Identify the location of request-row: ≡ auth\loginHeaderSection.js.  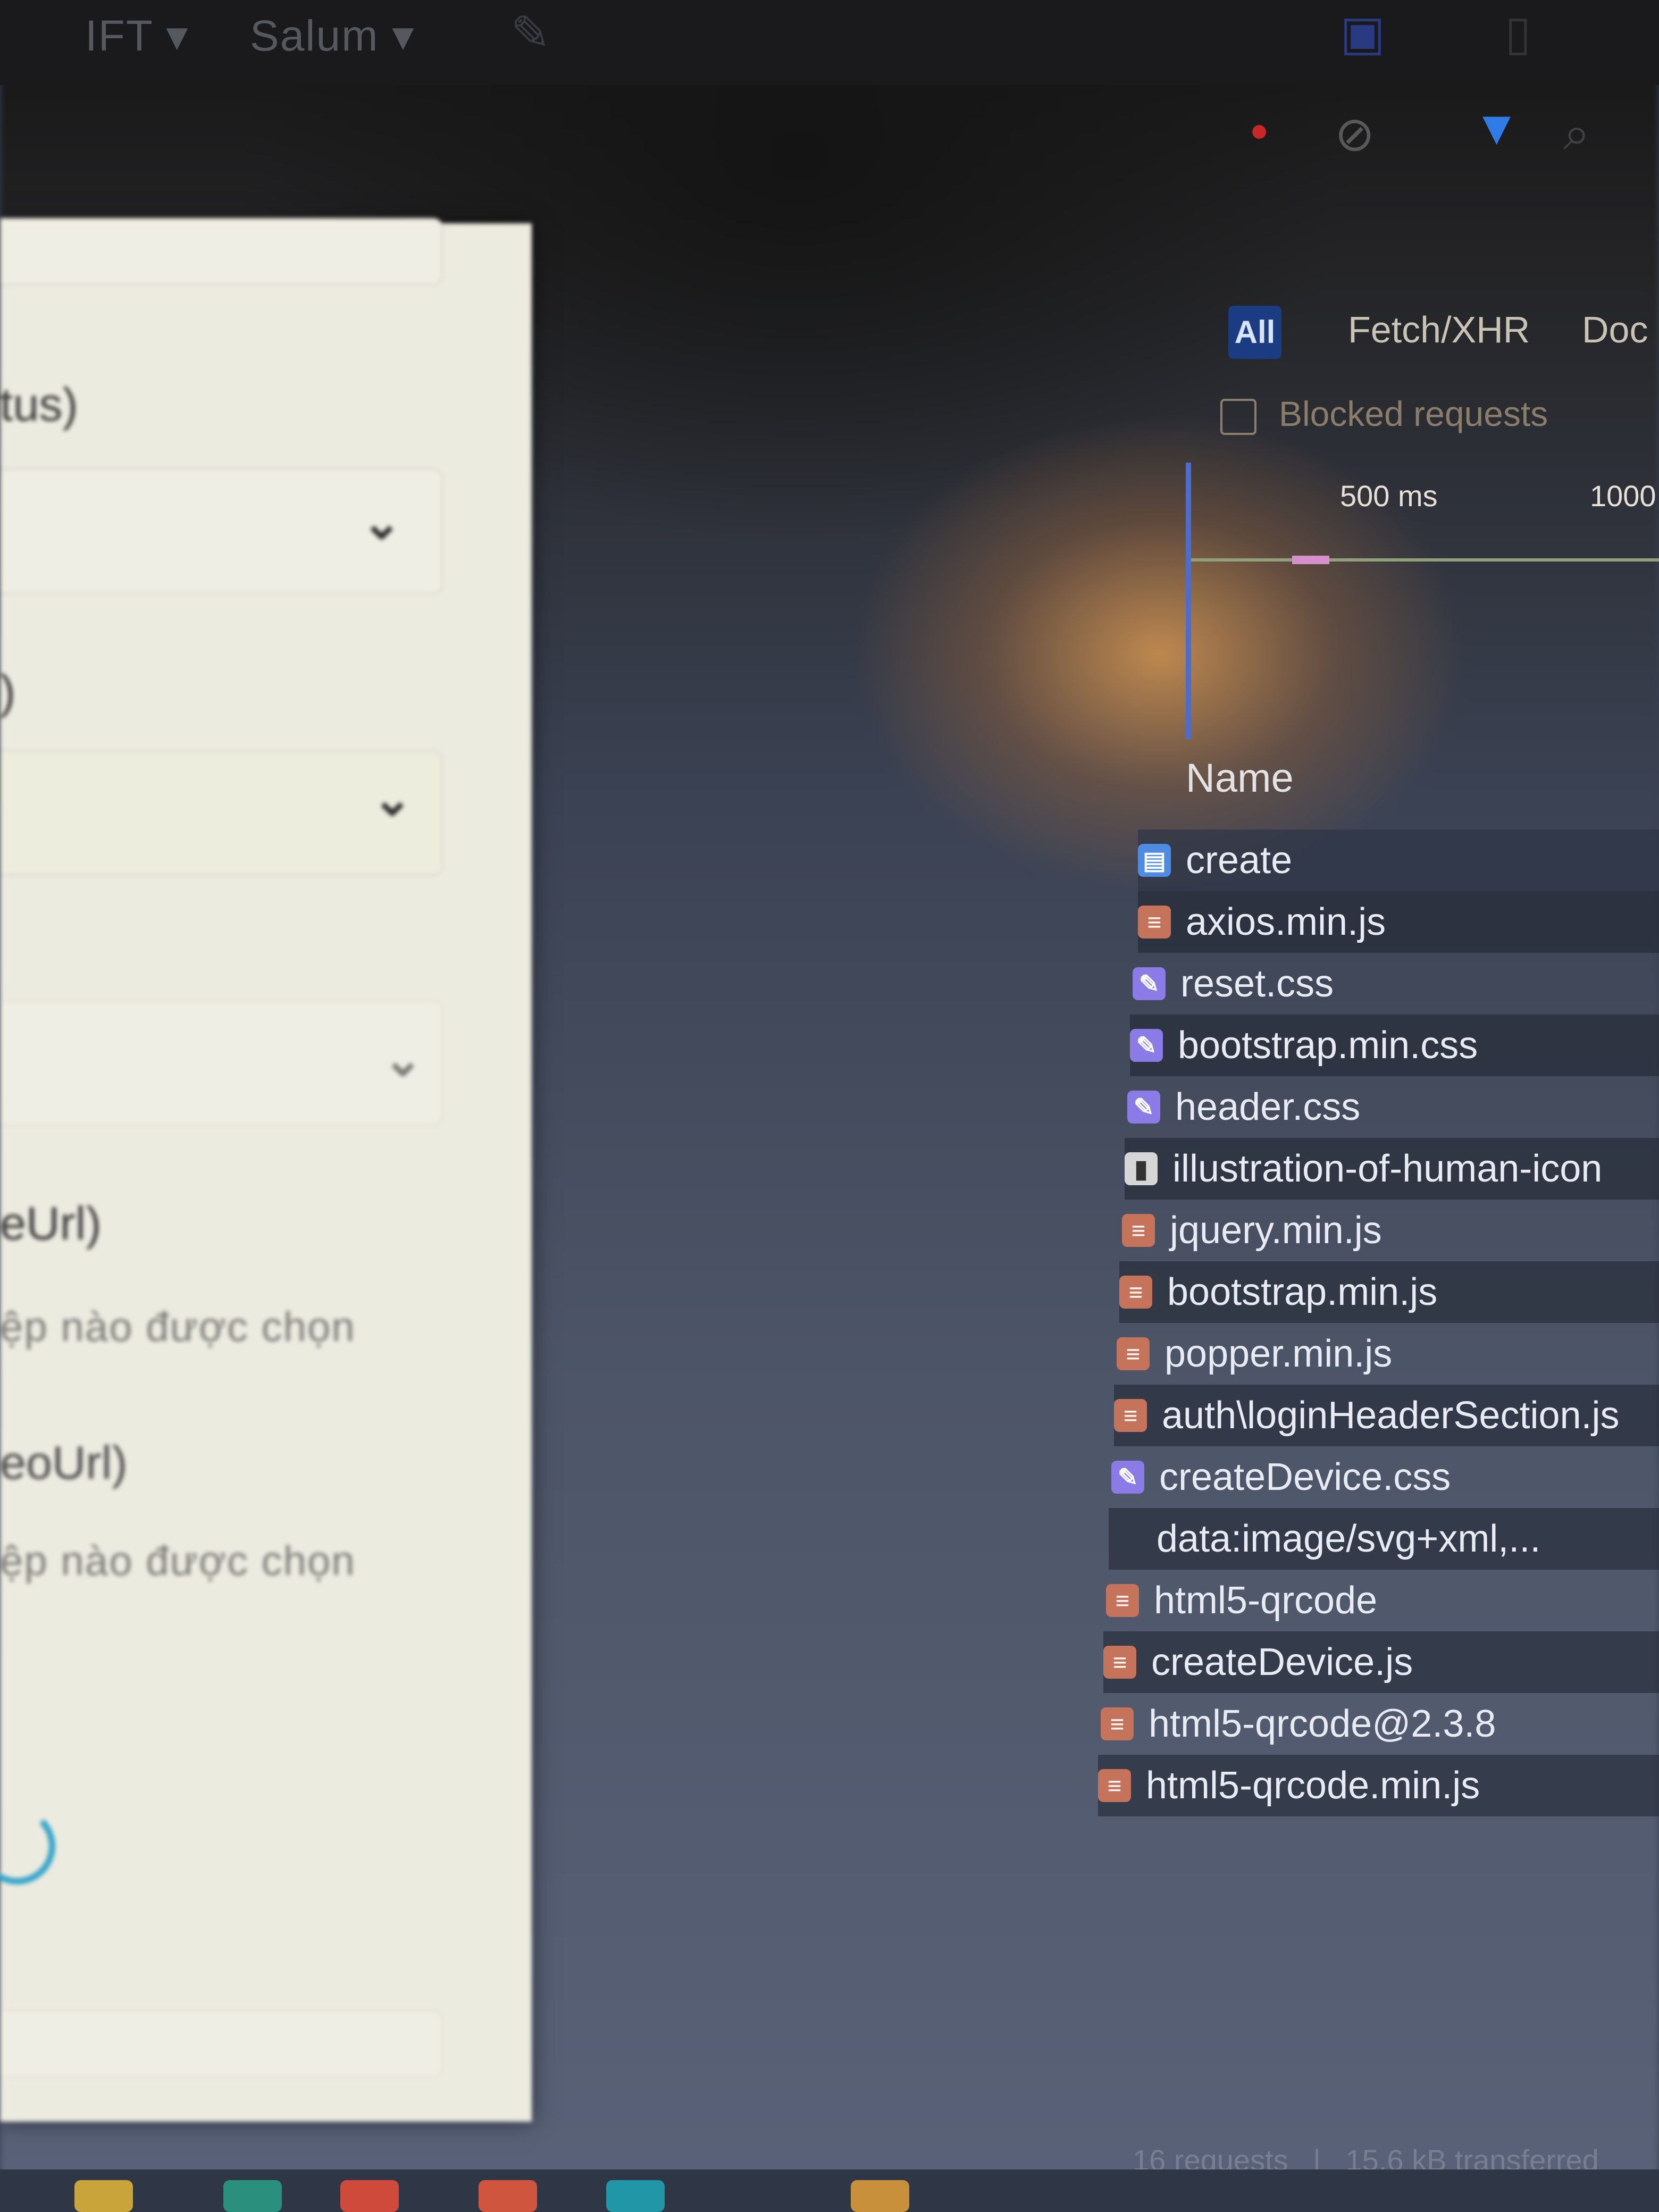
(1386, 1415).